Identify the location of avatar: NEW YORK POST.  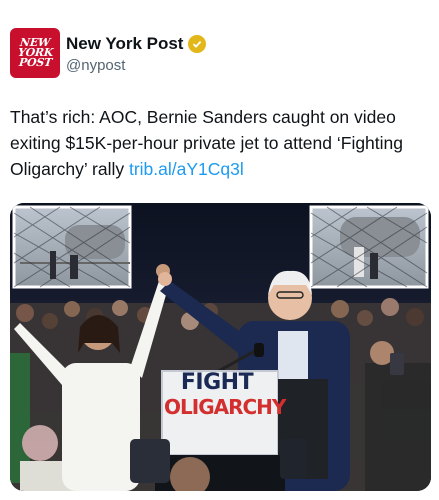
(35, 53).